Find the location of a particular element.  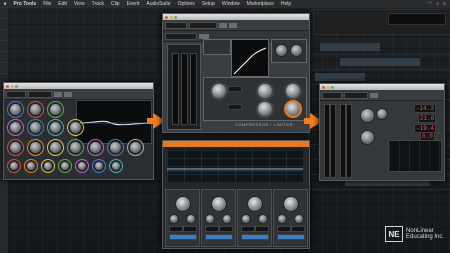

channel-eq-window is located at coordinates (236, 194).